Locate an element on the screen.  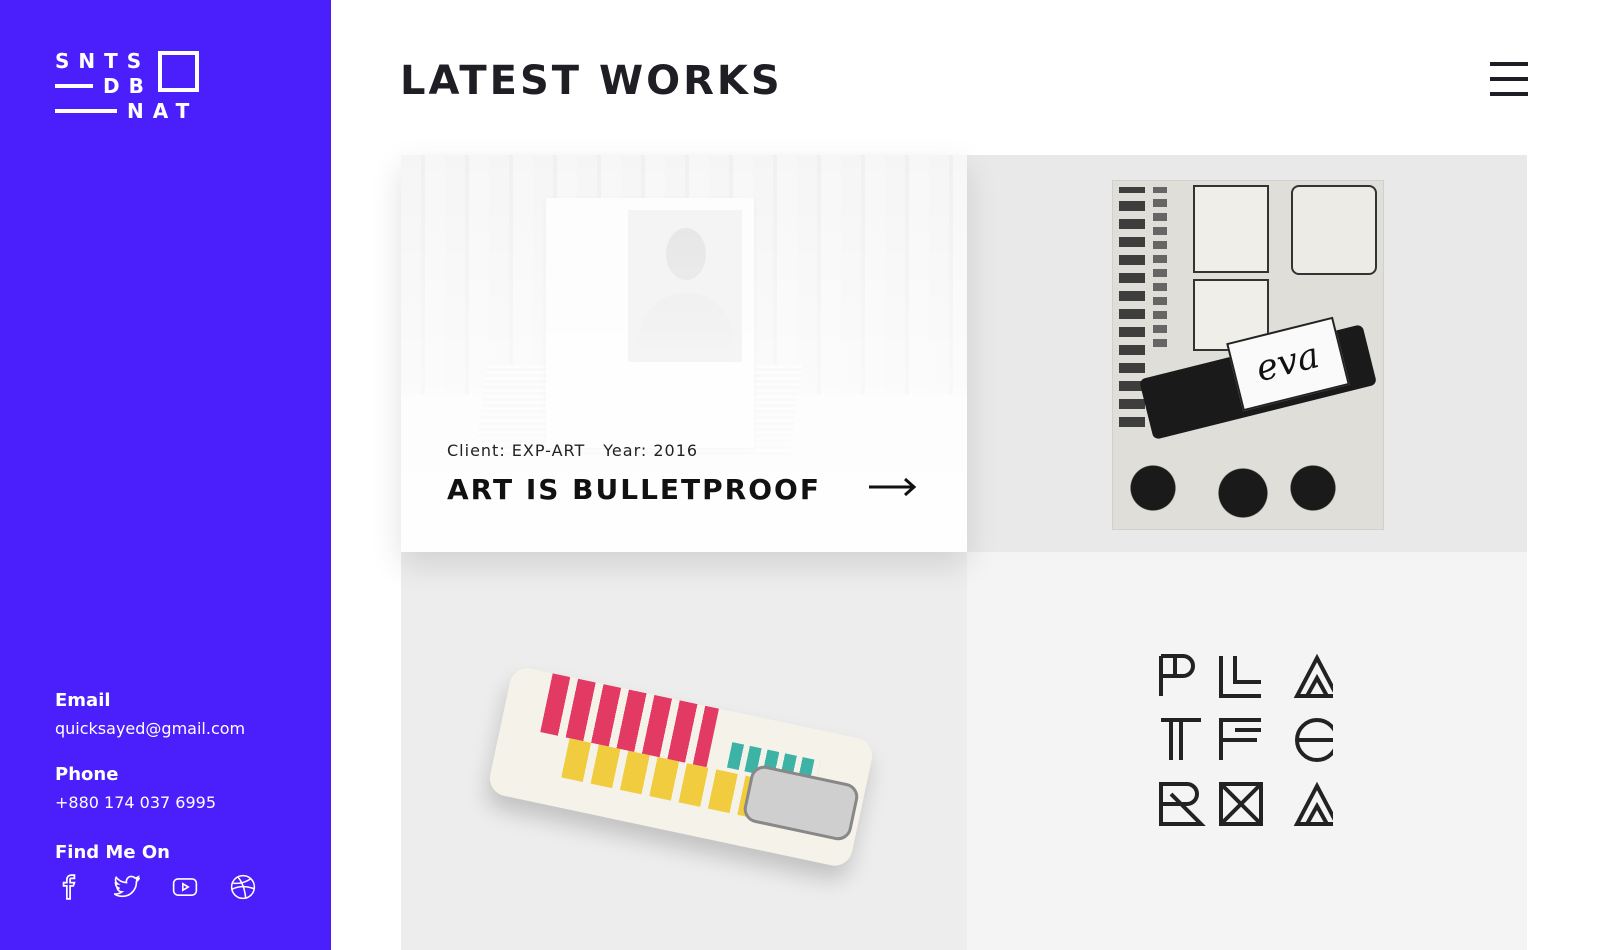
work-card-typography is located at coordinates (1247, 751).